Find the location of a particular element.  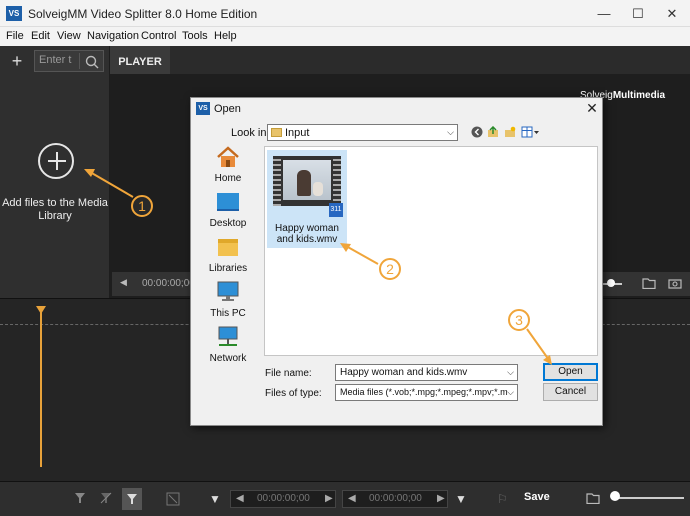

look-in-combo: Input ⌵ is located at coordinates (362, 132).